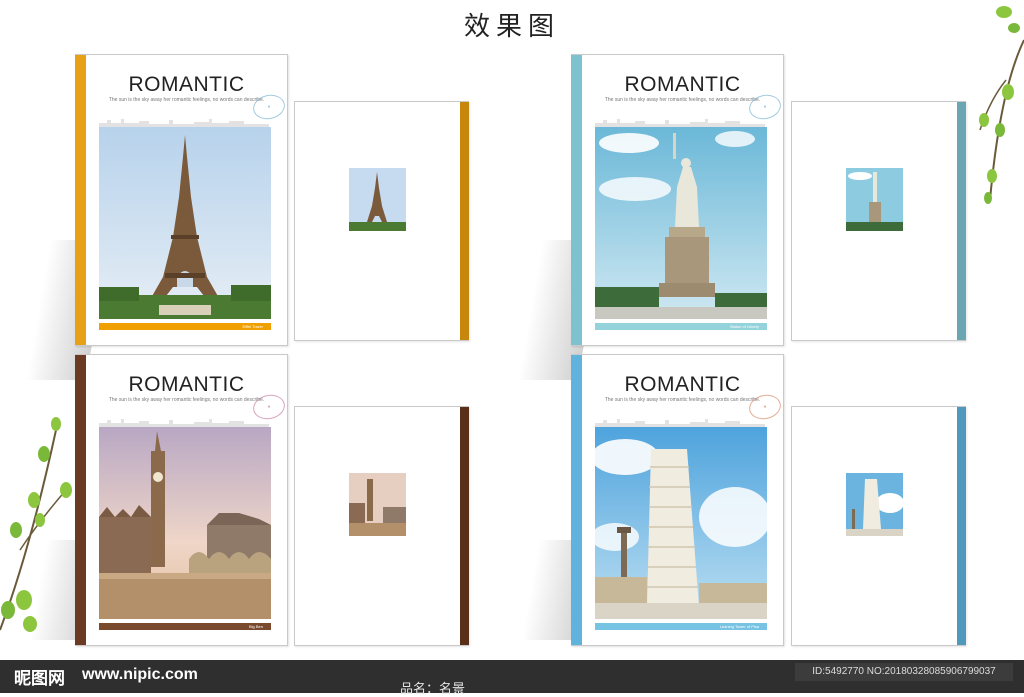 This screenshot has height=697, width=1024. What do you see at coordinates (874, 504) in the screenshot?
I see `leaning-tower-of-pisa-thumbnail` at bounding box center [874, 504].